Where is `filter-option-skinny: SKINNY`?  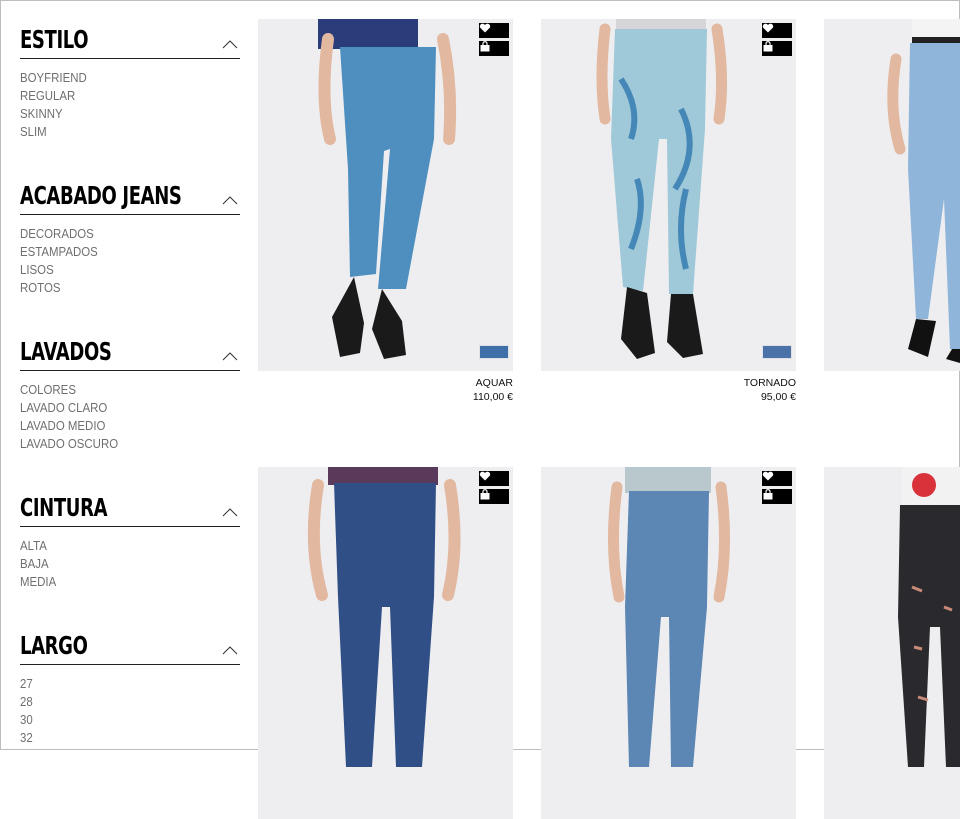
filter-option-skinny: SKINNY is located at coordinates (117, 114).